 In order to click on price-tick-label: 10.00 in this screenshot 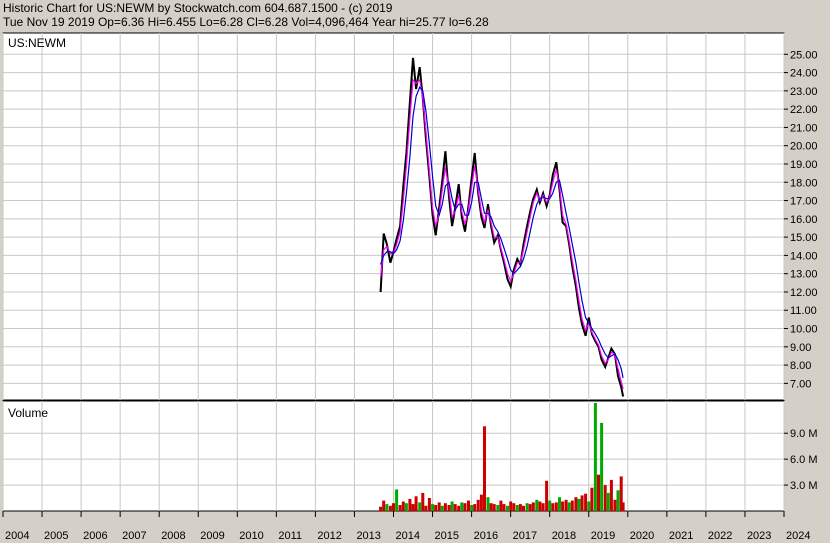, I will do `click(804, 330)`.